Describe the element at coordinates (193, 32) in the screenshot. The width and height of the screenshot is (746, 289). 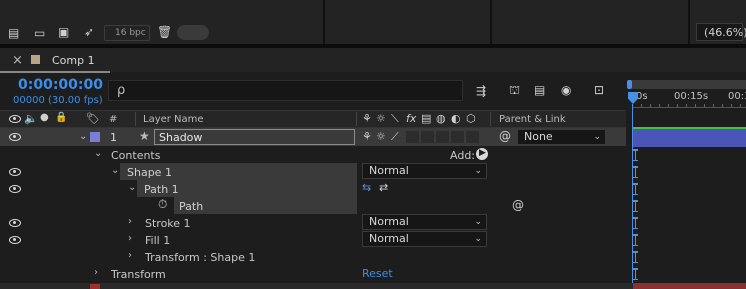
I see `panel-scrollbar` at that location.